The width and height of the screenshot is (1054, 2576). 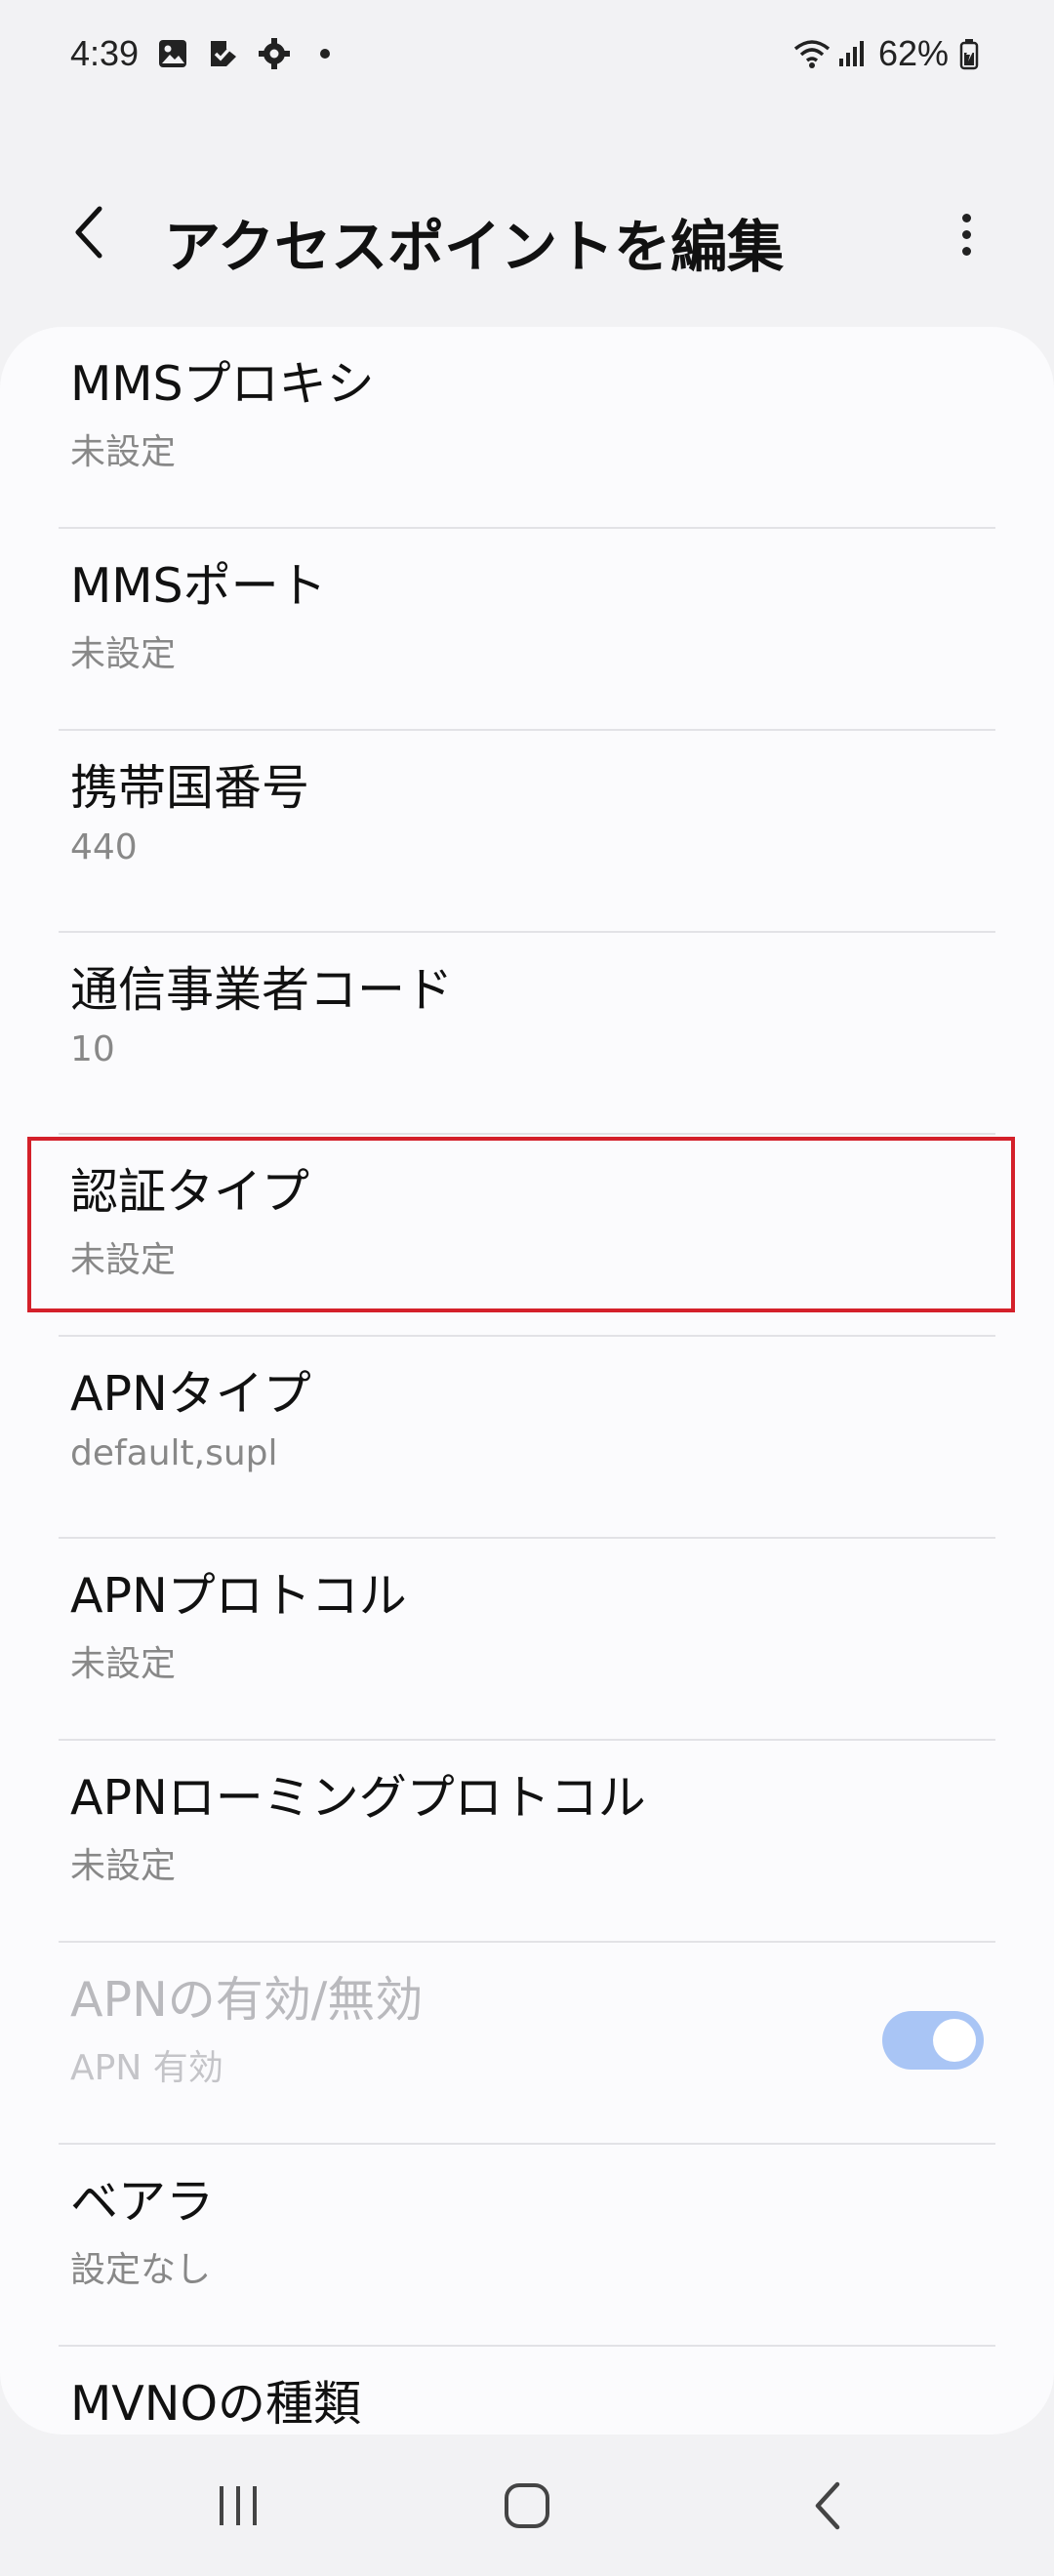 What do you see at coordinates (147, 2067) in the screenshot?
I see `setting-value: APN 有効` at bounding box center [147, 2067].